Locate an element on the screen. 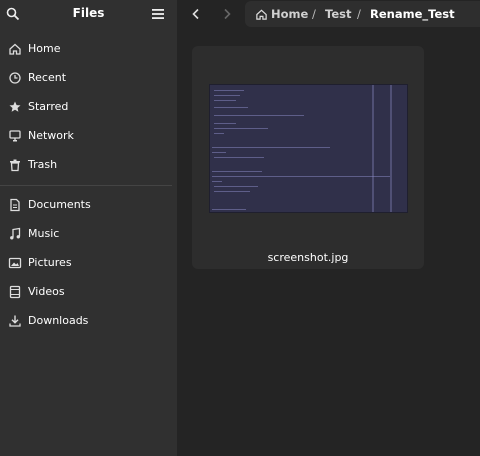 The height and width of the screenshot is (456, 480). music-icon is located at coordinates (15, 233).